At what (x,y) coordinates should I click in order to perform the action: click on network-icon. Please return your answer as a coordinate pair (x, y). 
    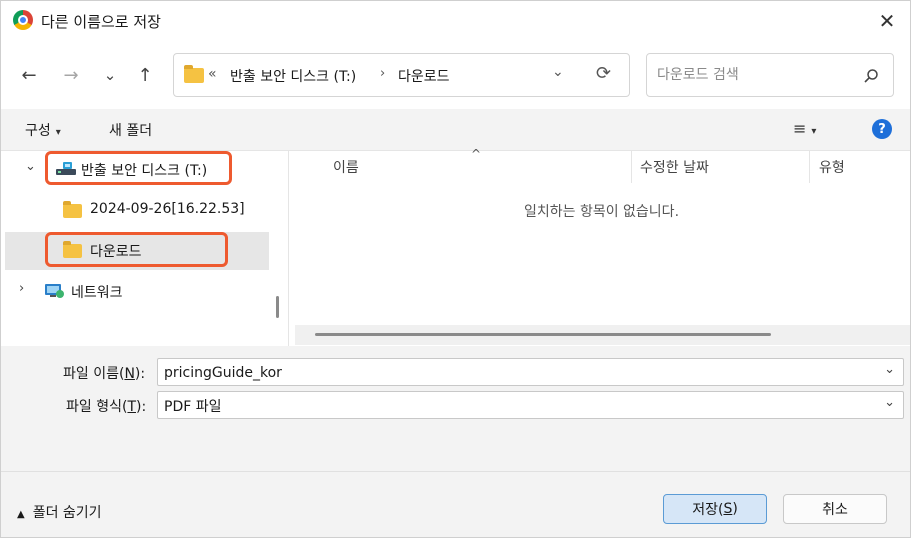
    Looking at the image, I should click on (54, 291).